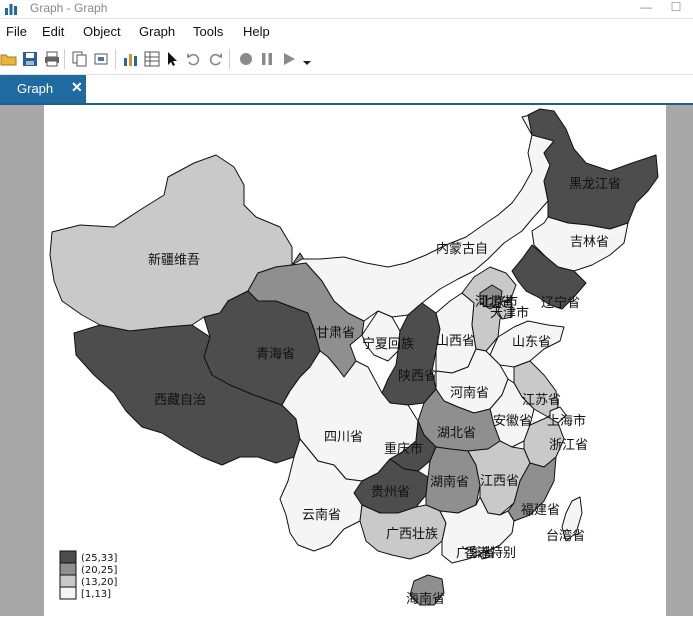 The image size is (693, 621). I want to click on label-xinjiang: 新疆维吾, so click(174, 260).